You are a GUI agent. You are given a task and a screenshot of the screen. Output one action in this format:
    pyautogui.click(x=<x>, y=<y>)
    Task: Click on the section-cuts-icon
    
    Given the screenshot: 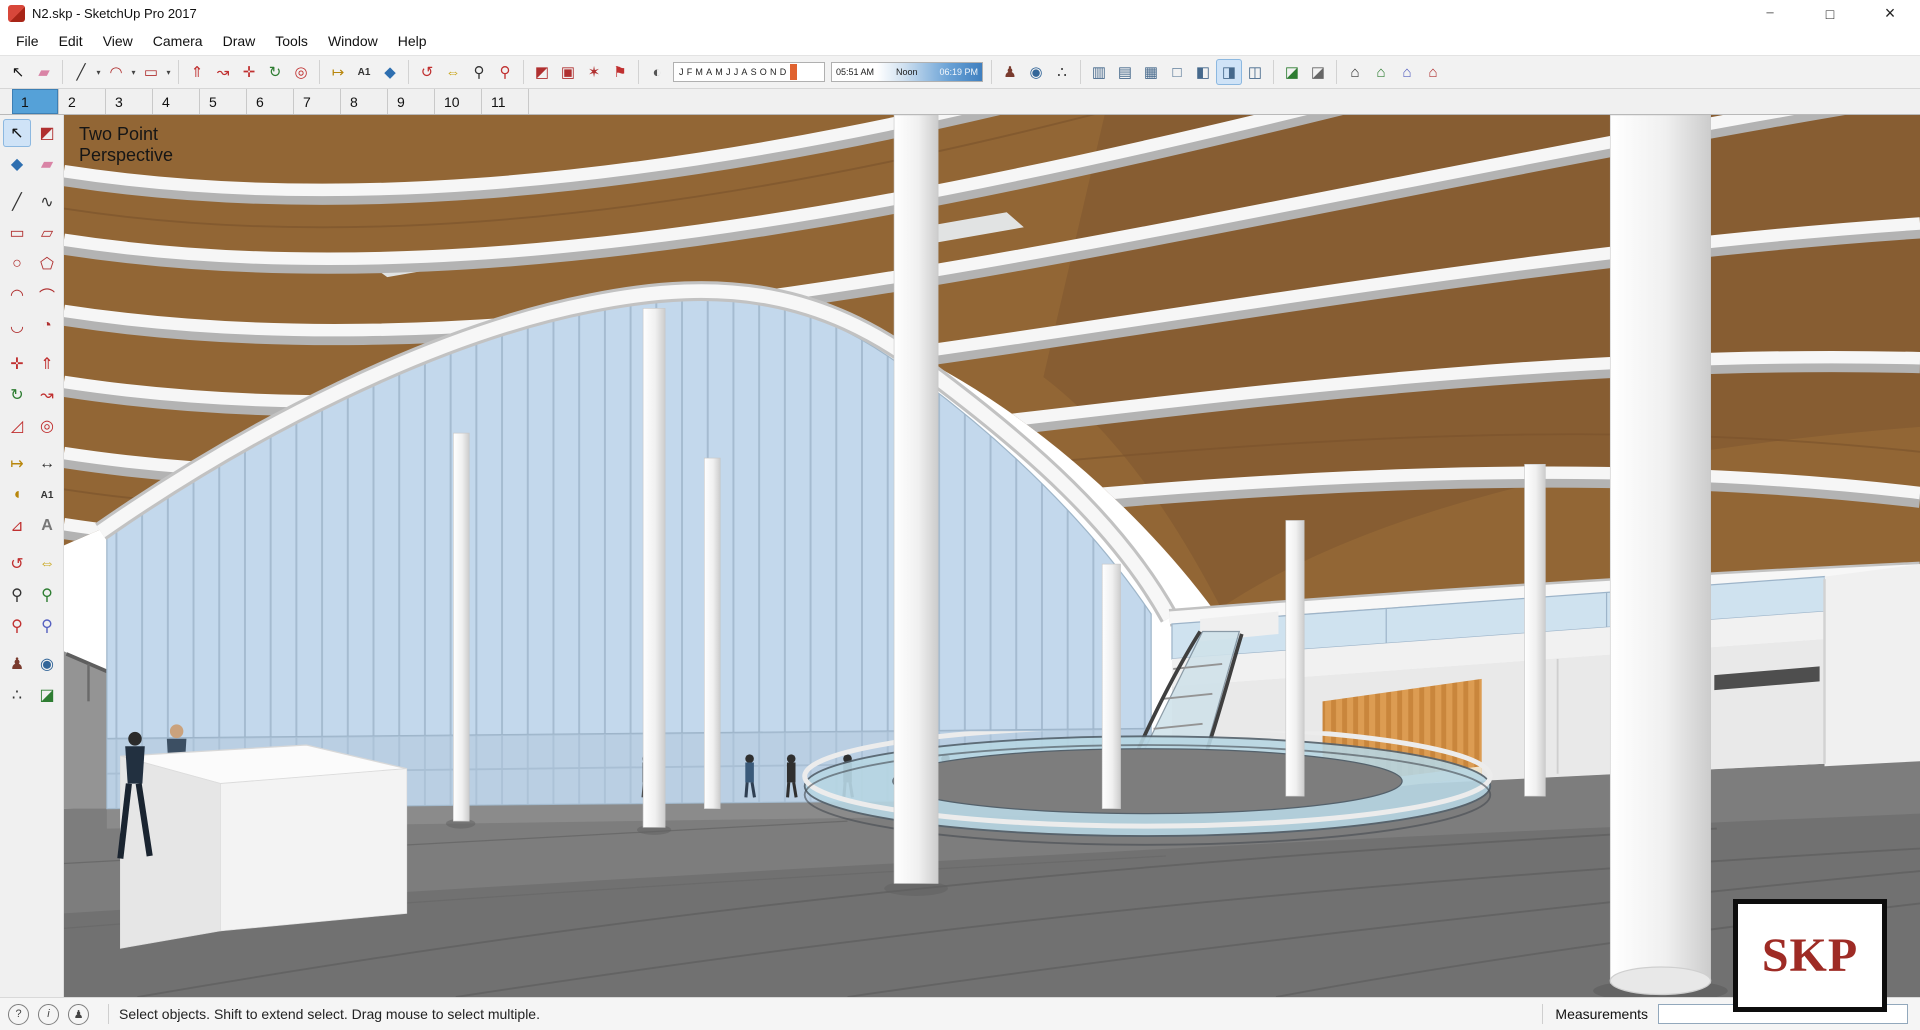 What is the action you would take?
    pyautogui.click(x=1318, y=72)
    